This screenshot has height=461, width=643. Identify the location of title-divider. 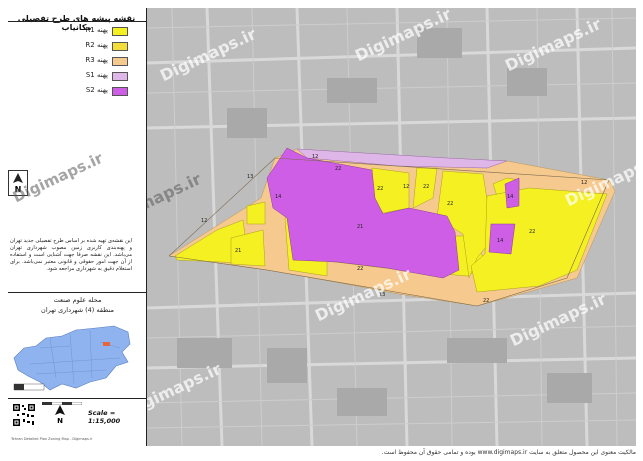
(77, 21).